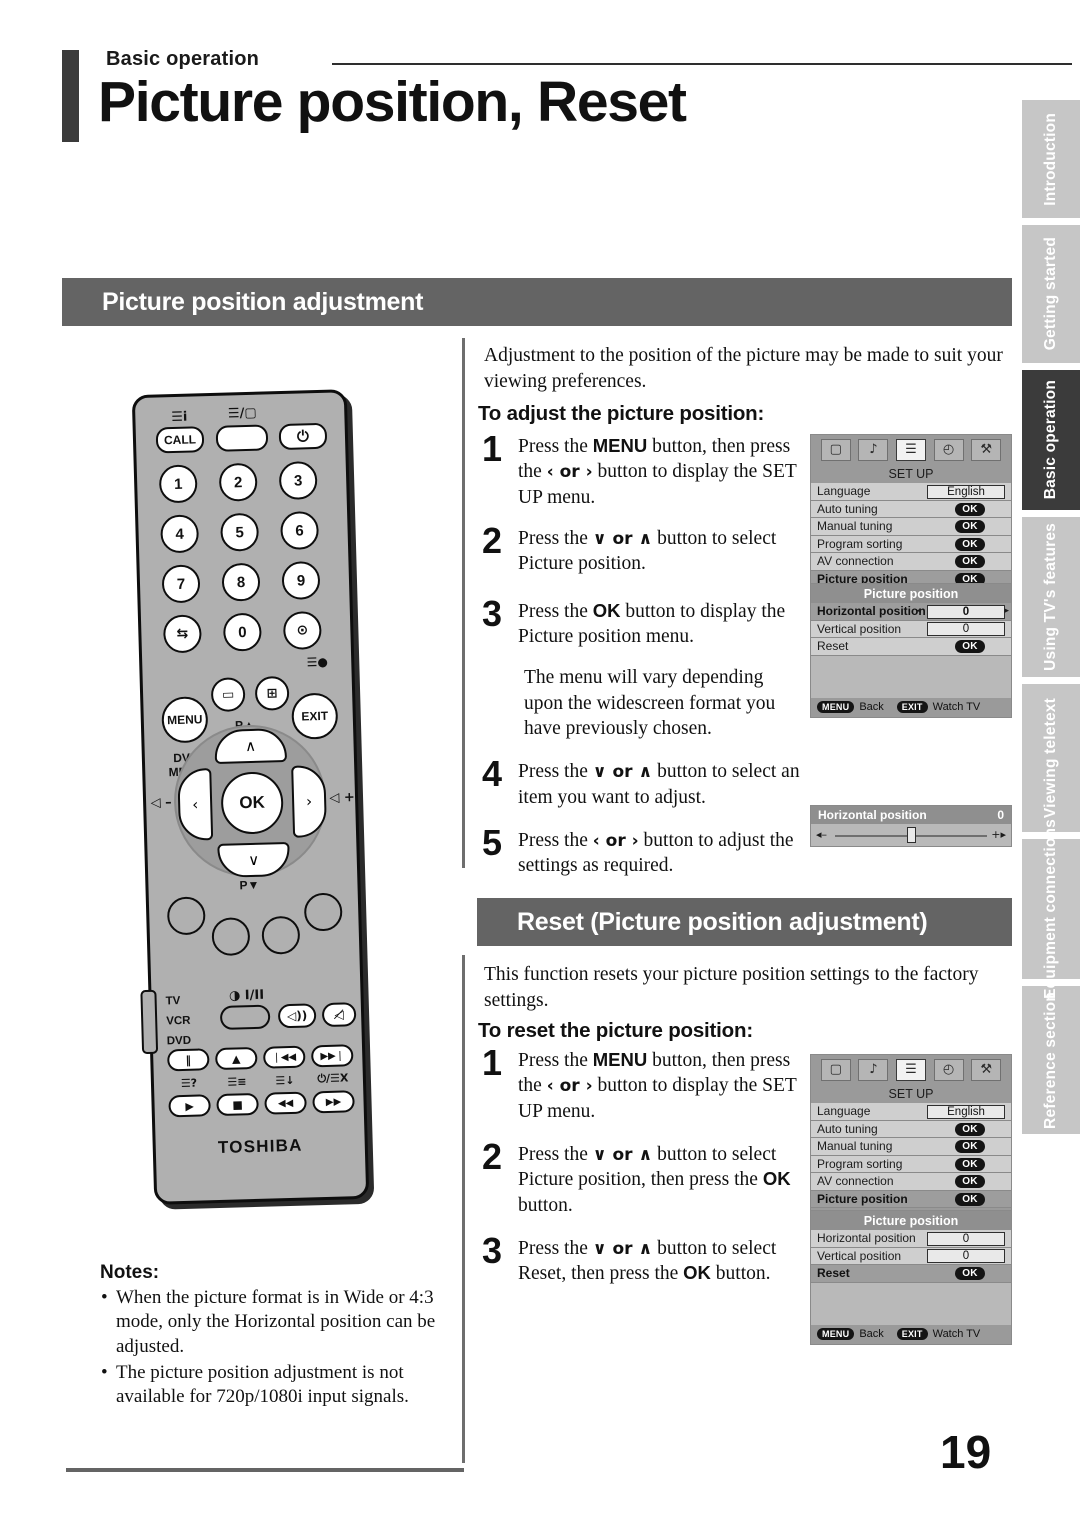 The height and width of the screenshot is (1527, 1080). What do you see at coordinates (821, 834) in the screenshot?
I see `decrease-icon: ◂–` at bounding box center [821, 834].